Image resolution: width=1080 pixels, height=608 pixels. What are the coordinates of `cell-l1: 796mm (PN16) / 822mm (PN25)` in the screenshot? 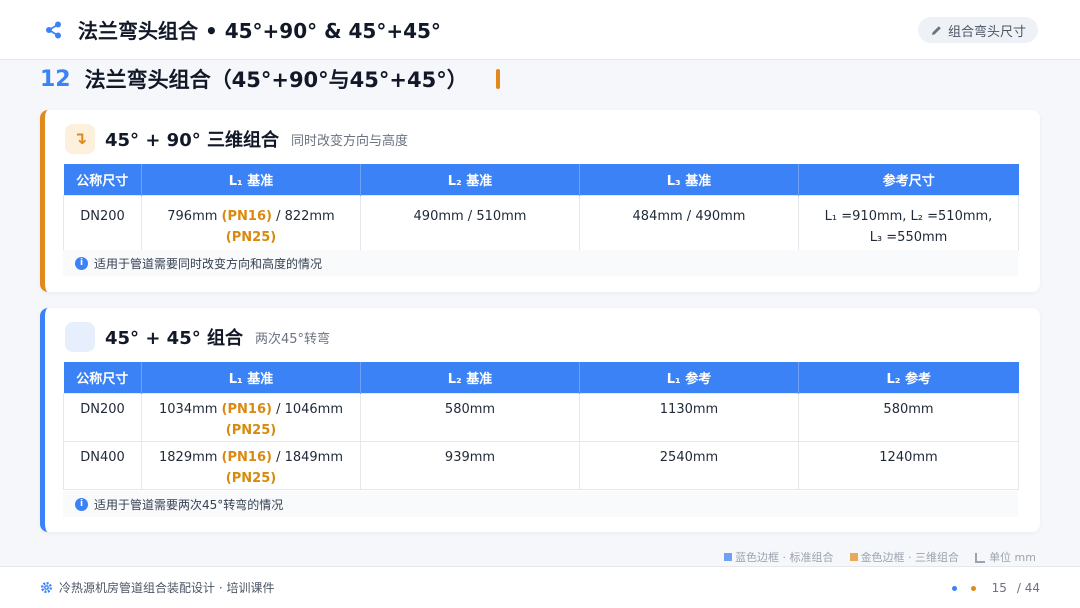 It's located at (251, 222).